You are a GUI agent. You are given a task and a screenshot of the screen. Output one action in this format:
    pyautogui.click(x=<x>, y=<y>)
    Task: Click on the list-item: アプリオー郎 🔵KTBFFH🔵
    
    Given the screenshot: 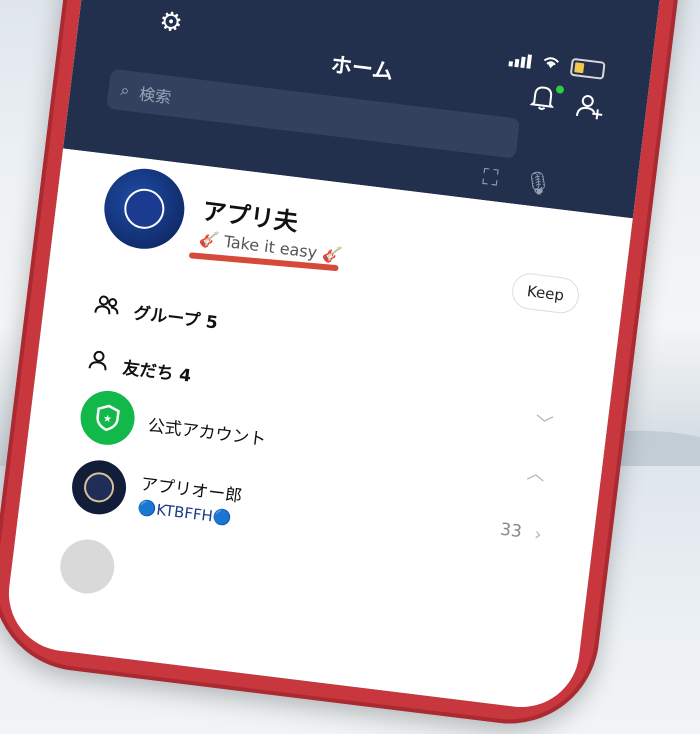 What is the action you would take?
    pyautogui.click(x=156, y=494)
    